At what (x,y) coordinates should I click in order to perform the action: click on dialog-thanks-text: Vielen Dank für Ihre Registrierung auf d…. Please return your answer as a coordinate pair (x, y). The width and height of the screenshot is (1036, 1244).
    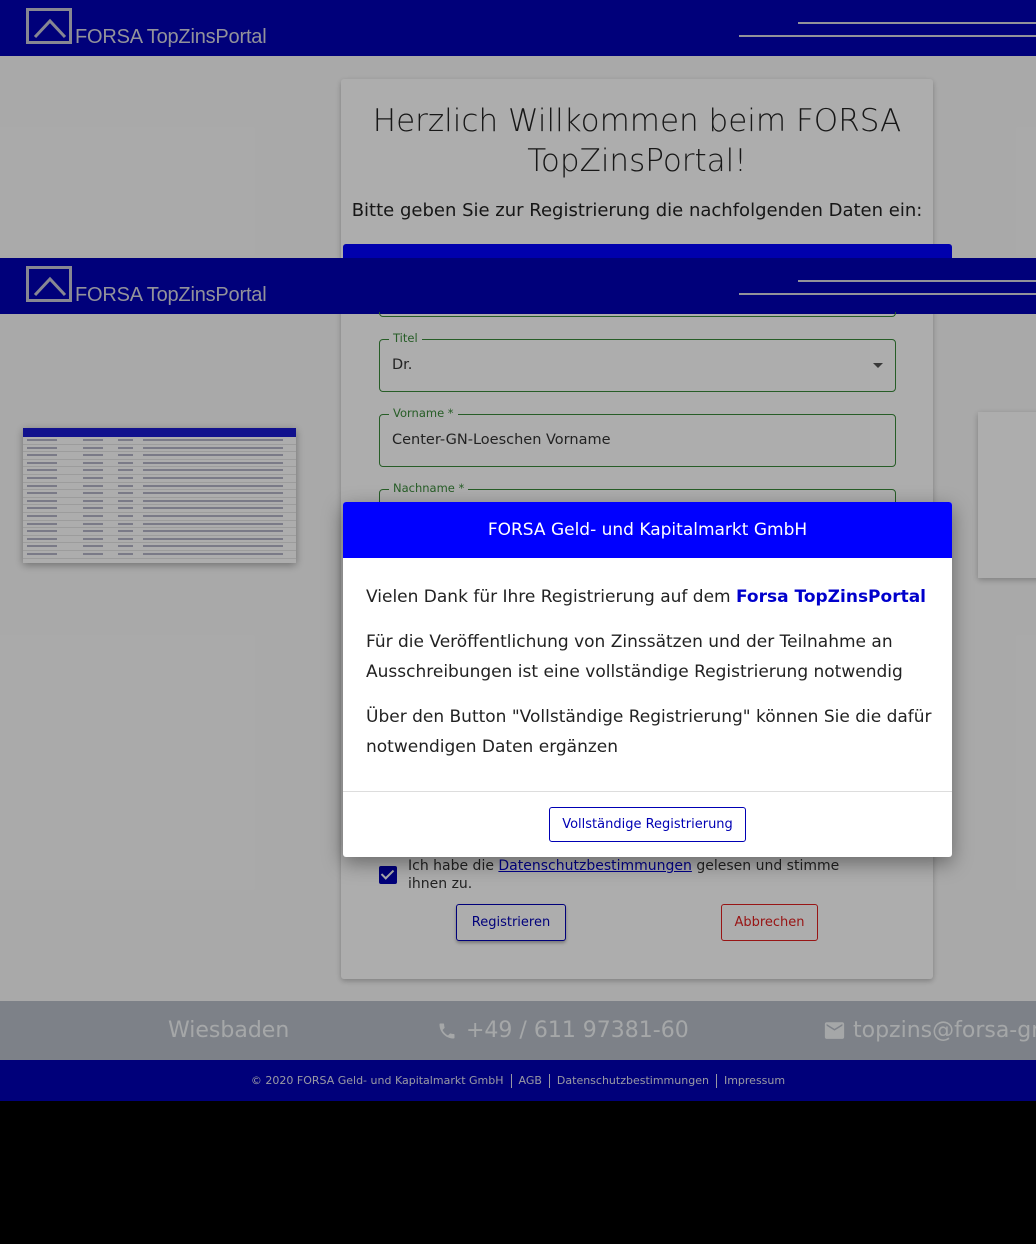
    Looking at the image, I should click on (651, 597).